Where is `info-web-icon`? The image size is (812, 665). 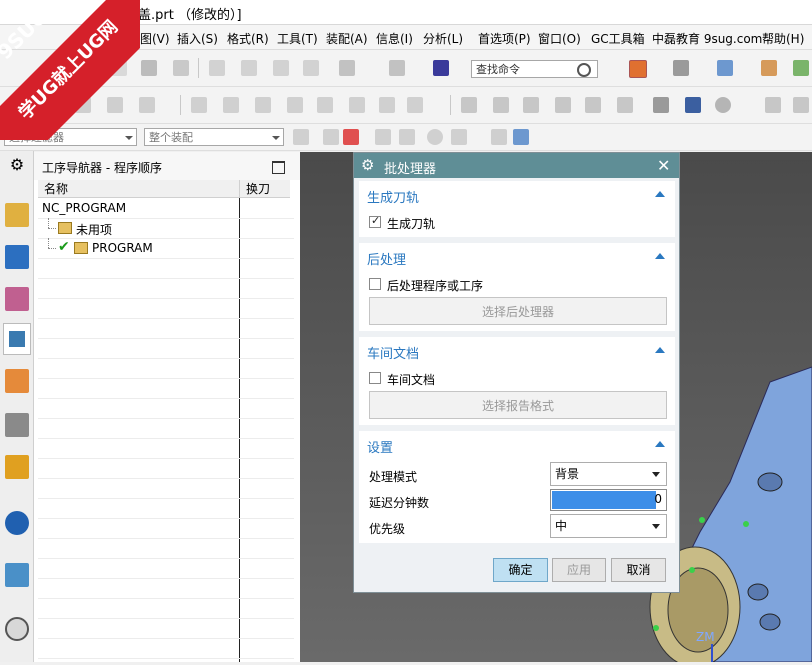
info-web-icon is located at coordinates (17, 523).